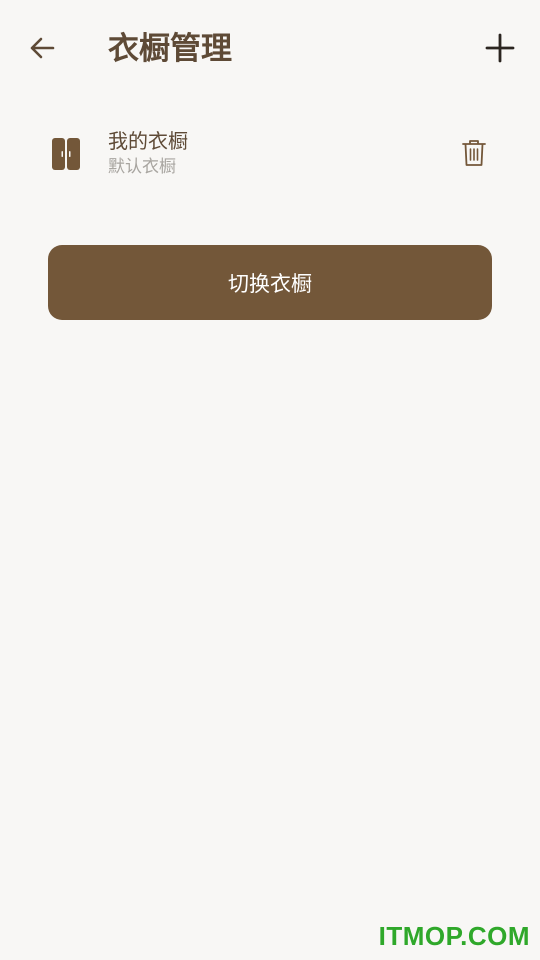 The width and height of the screenshot is (540, 960). I want to click on arrow-left-icon, so click(42, 48).